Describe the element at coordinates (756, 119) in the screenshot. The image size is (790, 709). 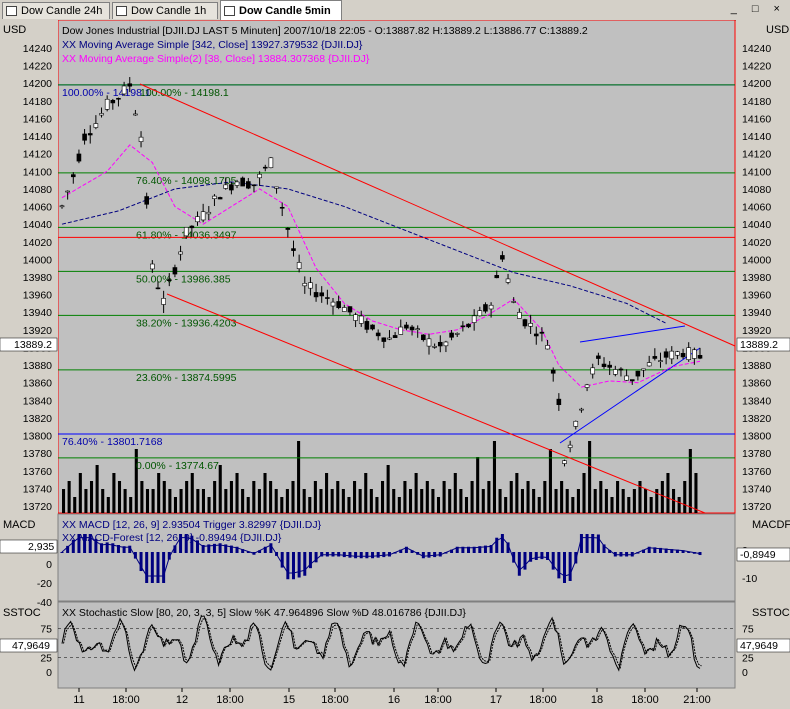
I see `price-tick-label-right: 14160` at that location.